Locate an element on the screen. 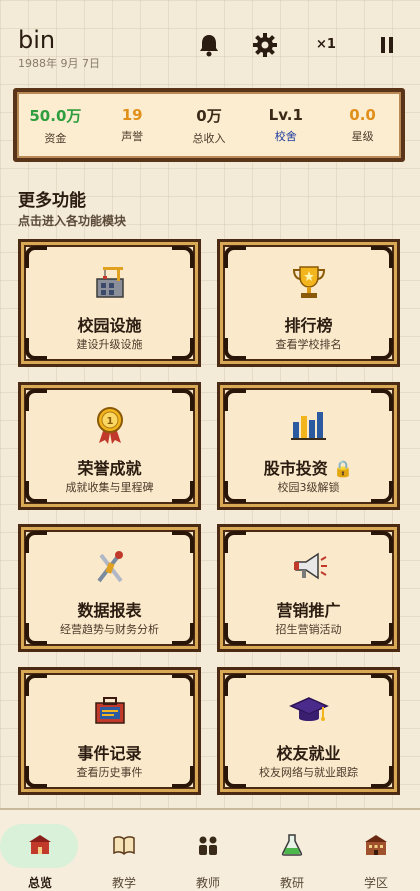 Image resolution: width=420 pixels, height=891 pixels. district-icon is located at coordinates (376, 845).